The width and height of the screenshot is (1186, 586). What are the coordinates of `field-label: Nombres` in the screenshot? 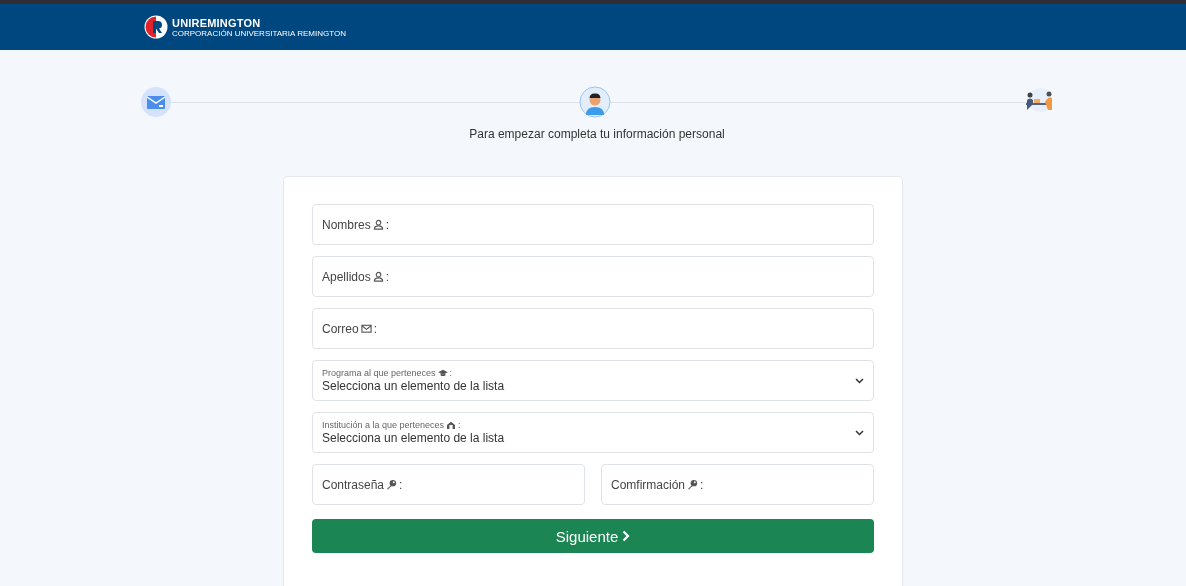 It's located at (346, 224).